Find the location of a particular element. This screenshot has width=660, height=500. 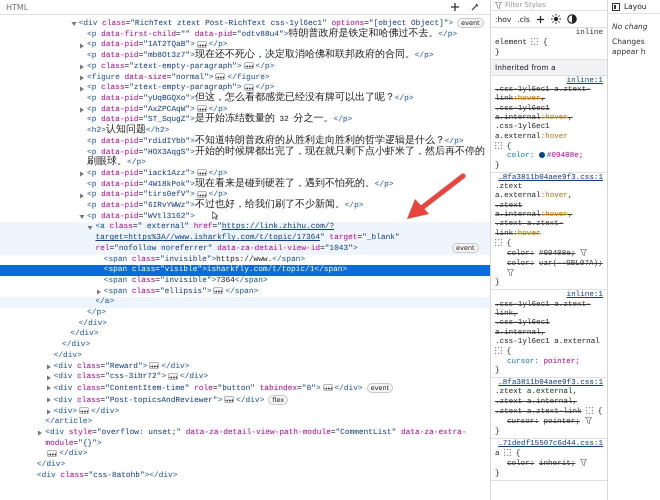

panel-title: HTML is located at coordinates (17, 7).